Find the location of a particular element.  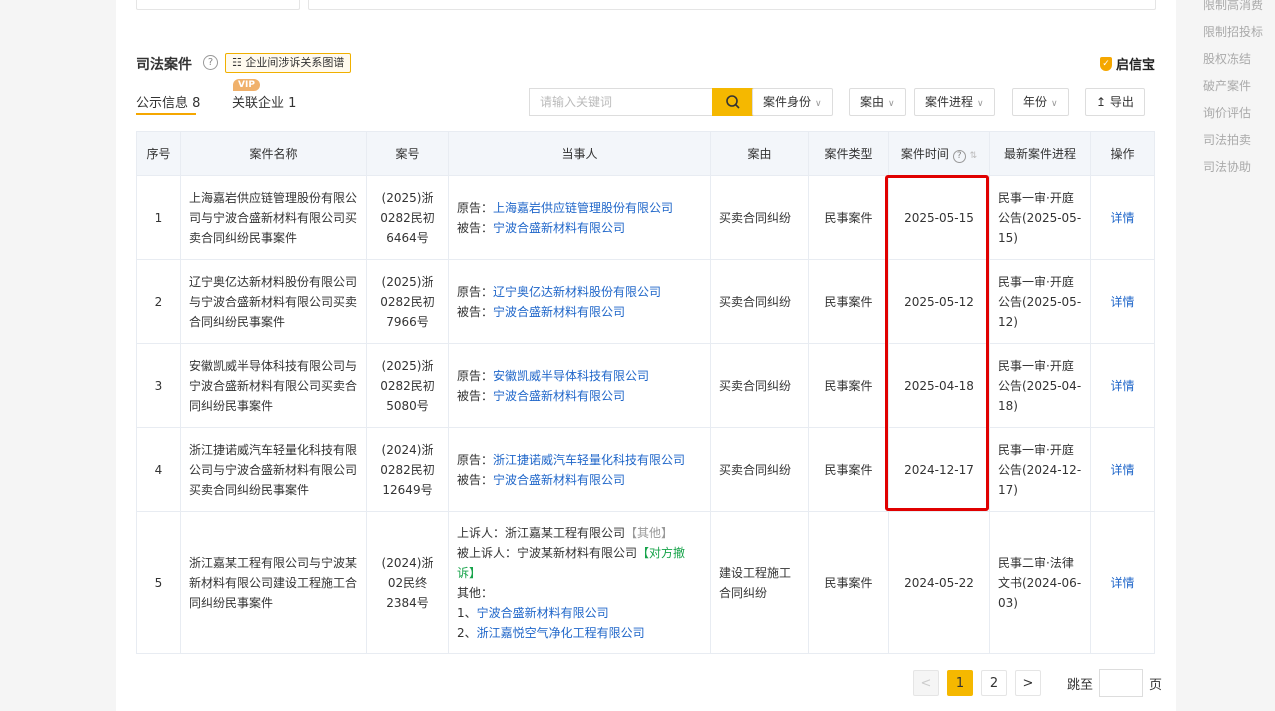

page-button-1: 1 is located at coordinates (960, 683).